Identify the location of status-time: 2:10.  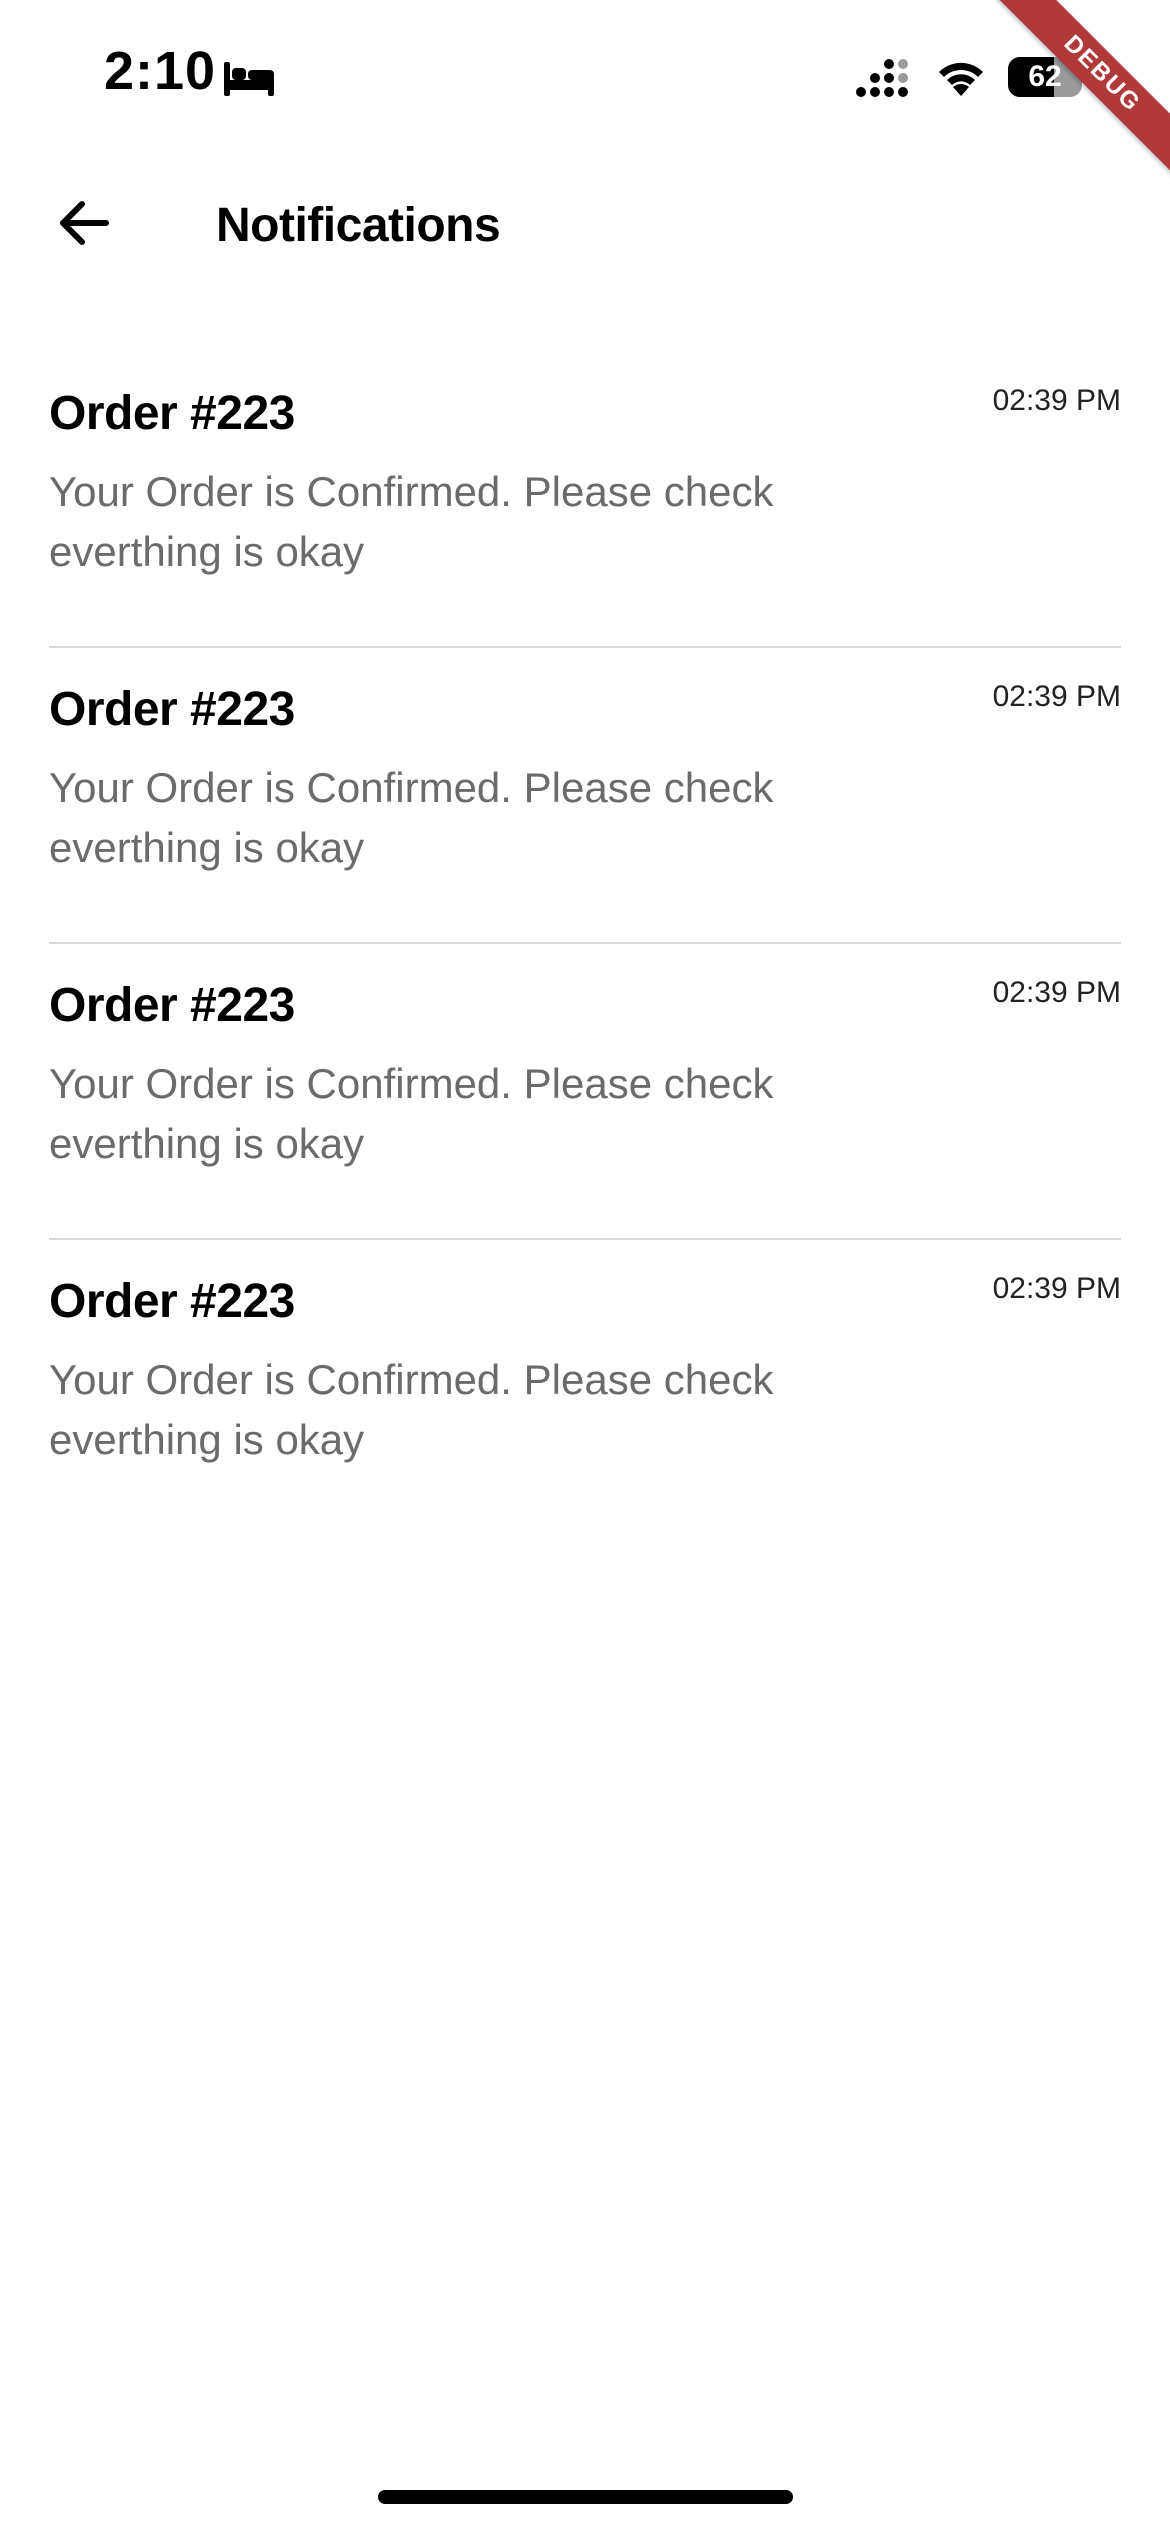
(160, 71).